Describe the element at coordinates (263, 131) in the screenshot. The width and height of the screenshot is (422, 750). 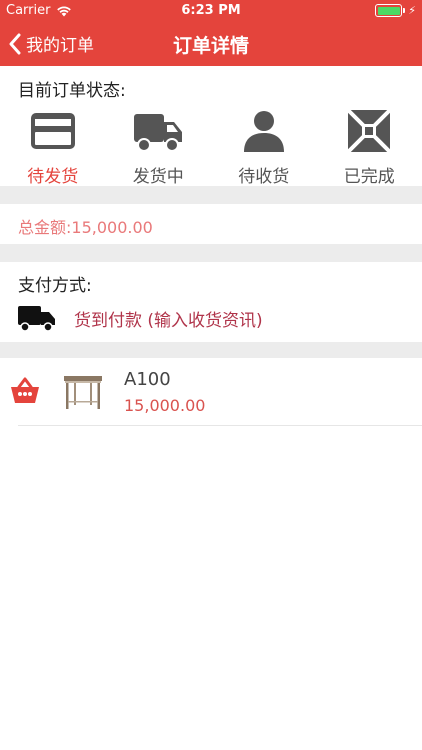
I see `person-icon` at that location.